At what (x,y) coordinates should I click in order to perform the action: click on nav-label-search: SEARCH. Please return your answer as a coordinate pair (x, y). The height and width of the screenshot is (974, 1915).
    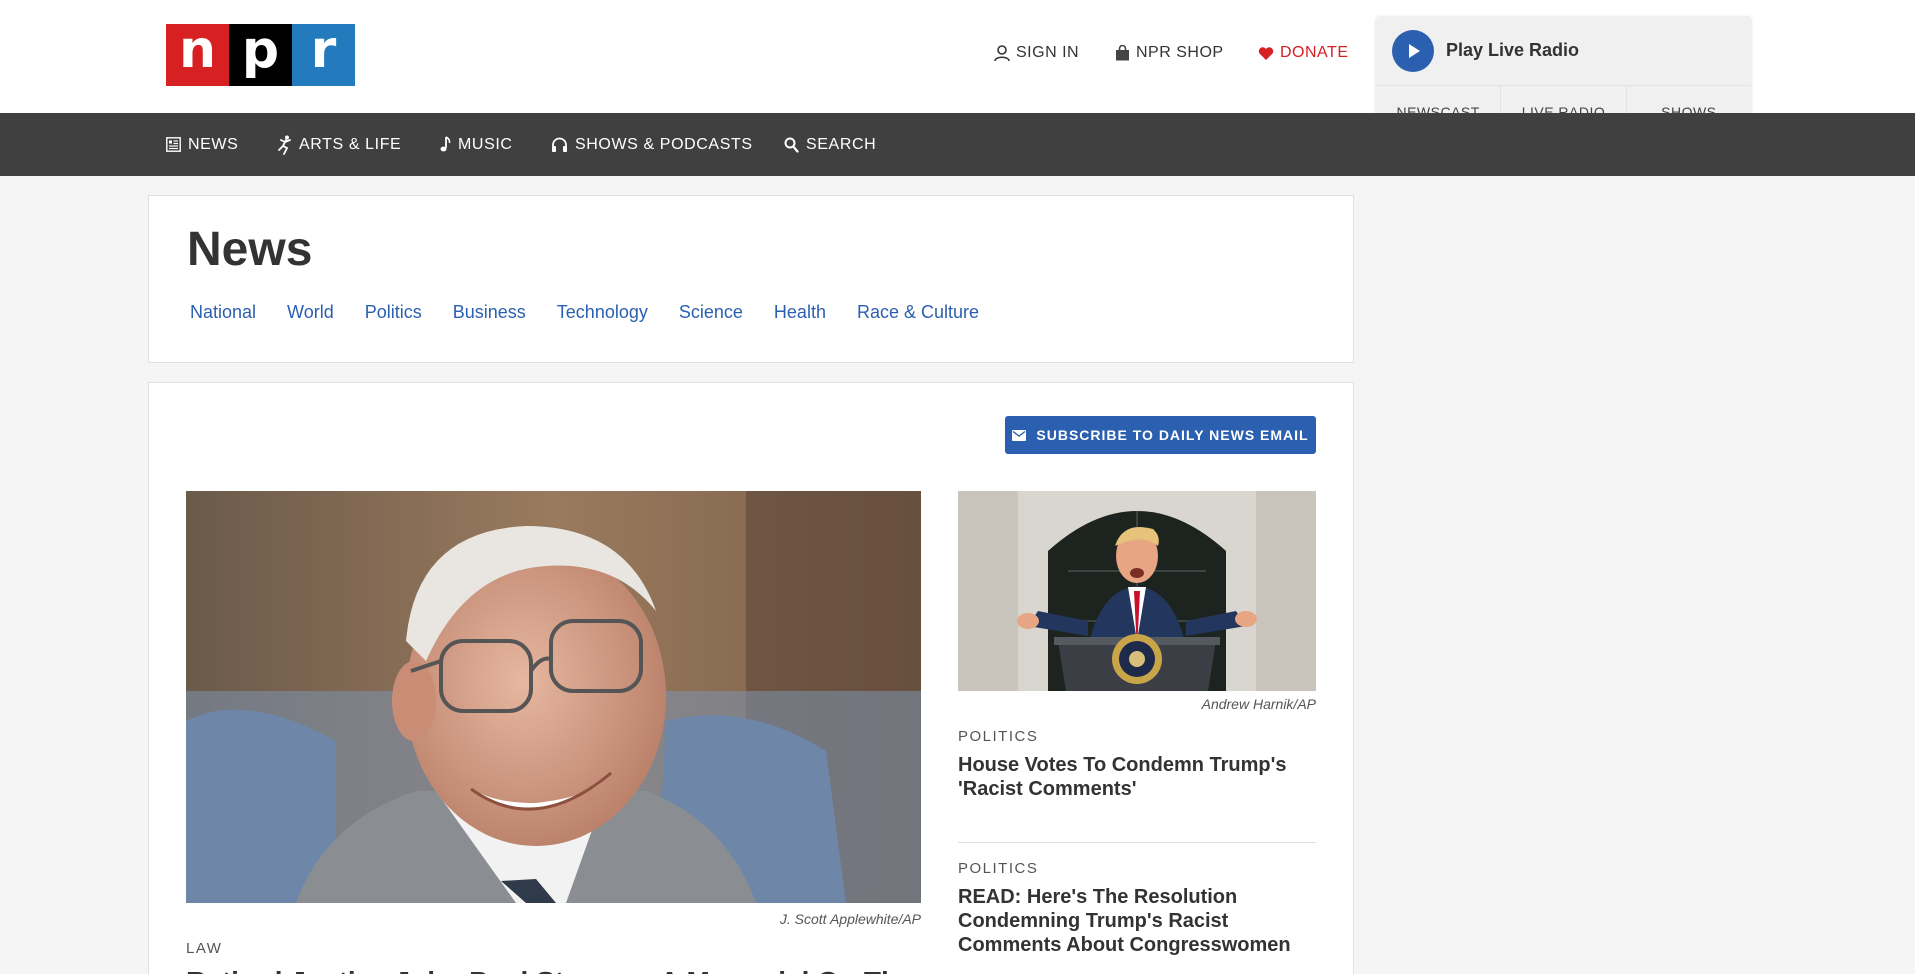
    Looking at the image, I should click on (841, 144).